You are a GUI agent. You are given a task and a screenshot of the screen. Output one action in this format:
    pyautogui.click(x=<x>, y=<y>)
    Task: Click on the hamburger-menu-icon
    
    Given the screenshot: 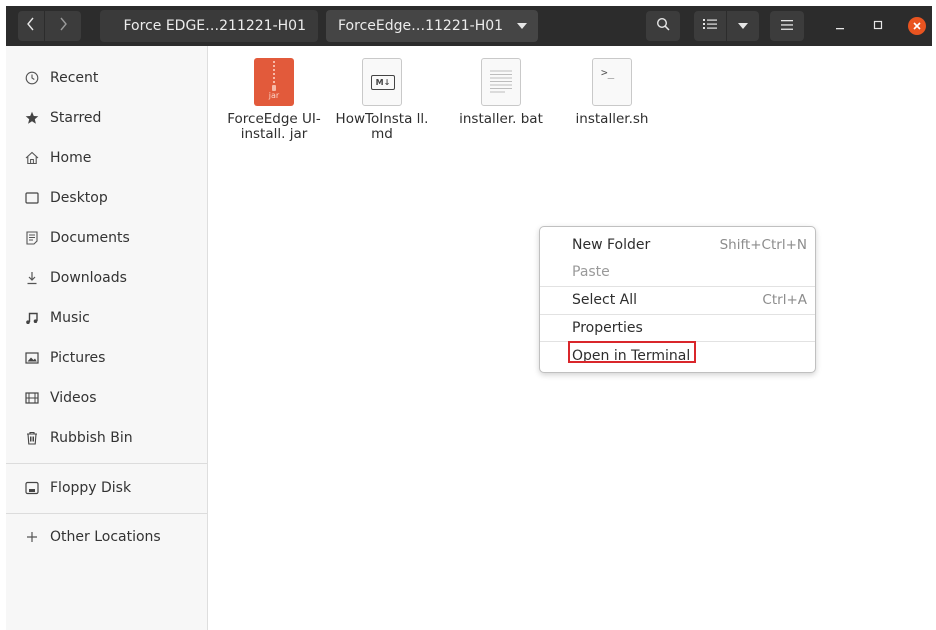 What is the action you would take?
    pyautogui.click(x=787, y=26)
    